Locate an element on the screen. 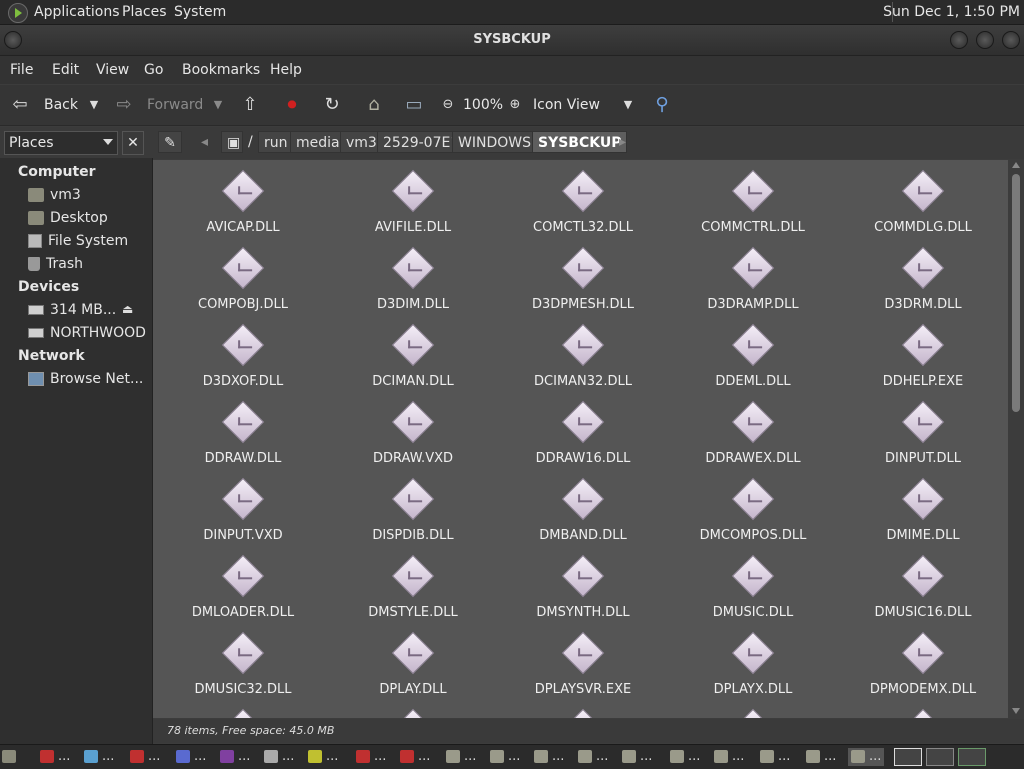 This screenshot has height=769, width=1024. view-mode-dropdown-icon: ▼ is located at coordinates (628, 105).